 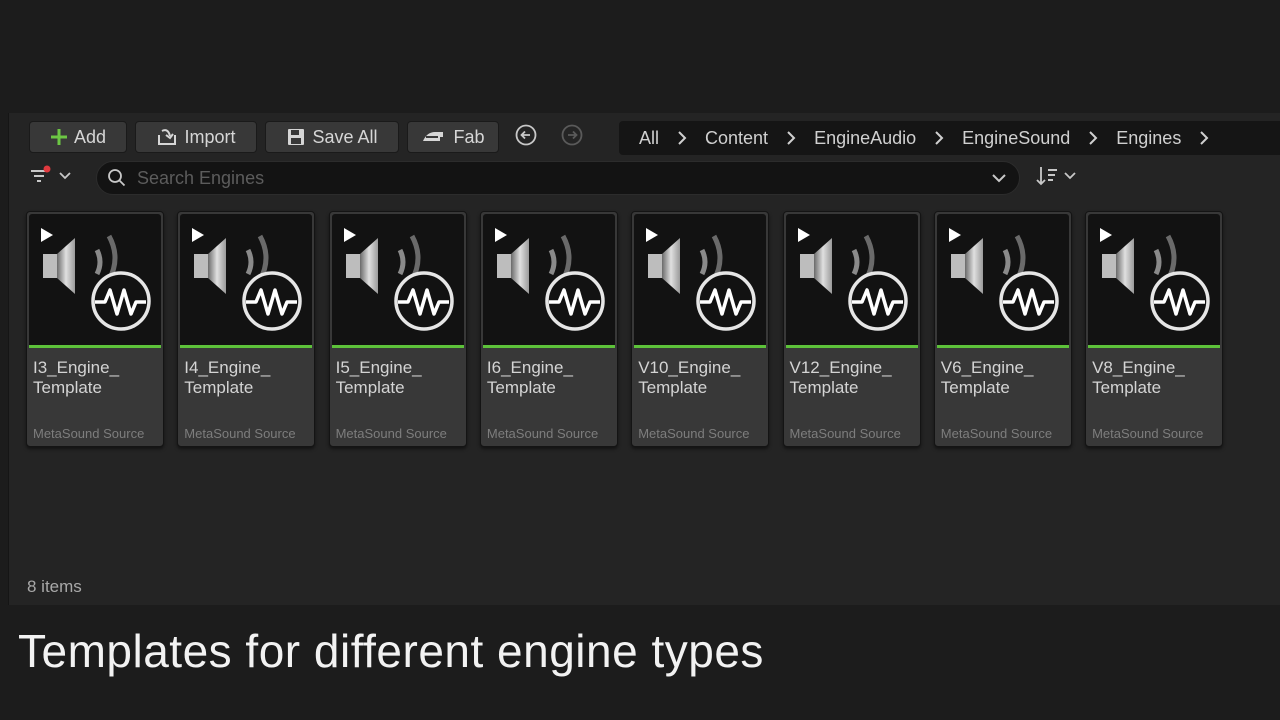 I want to click on asset-tile: V8_Engine_ Template MetaSound Source, so click(x=1154, y=329).